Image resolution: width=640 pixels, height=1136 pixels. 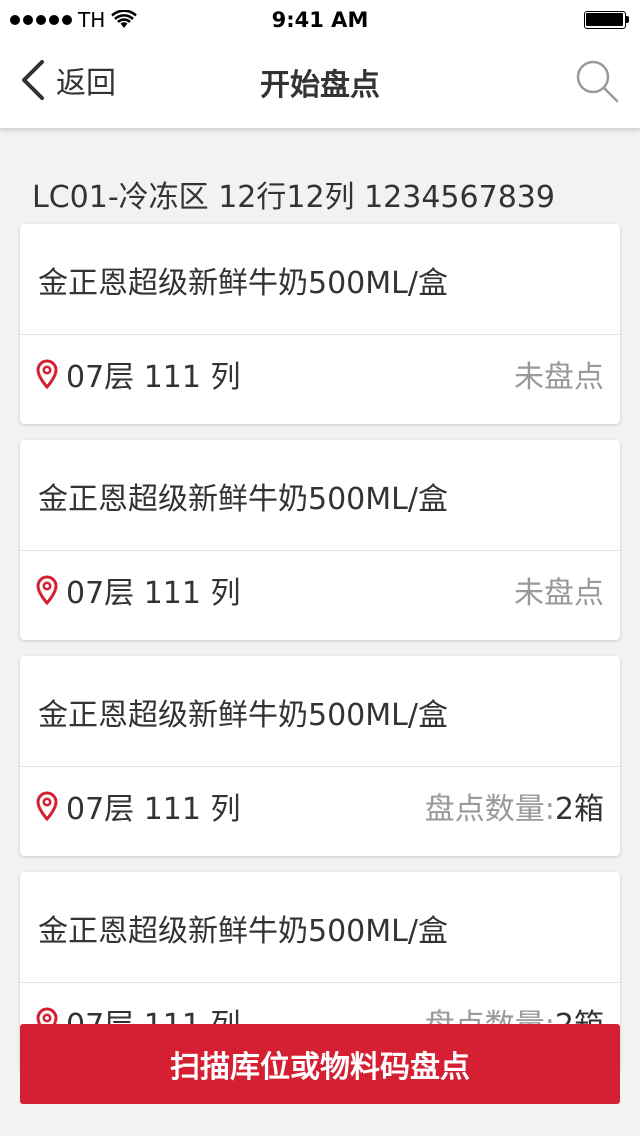 I want to click on status-text: 盘点数量:2箱, so click(x=514, y=806).